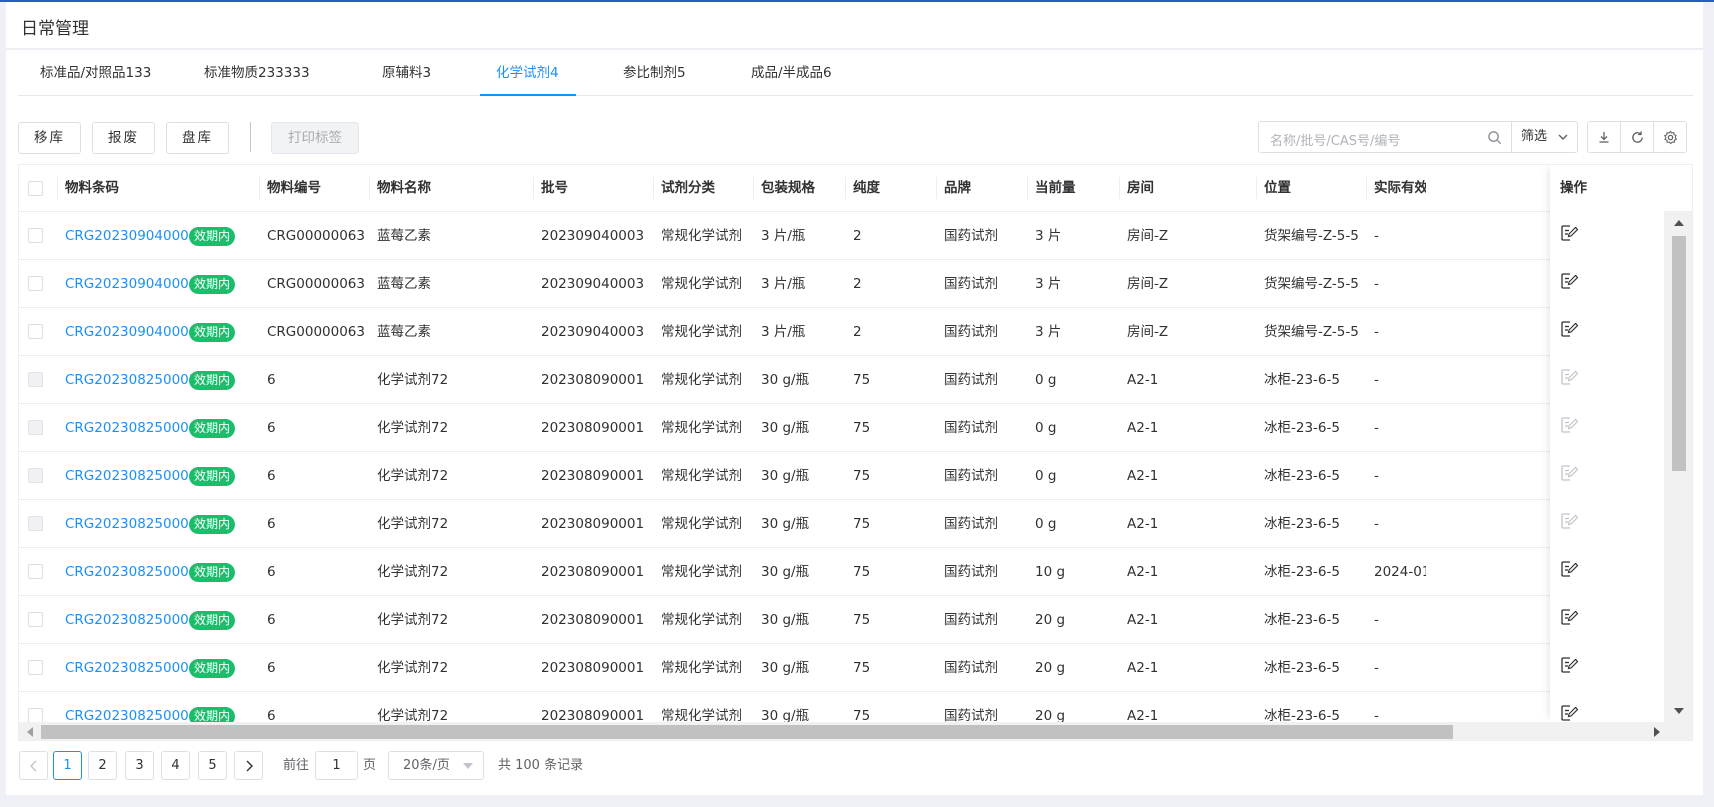  What do you see at coordinates (554, 188) in the screenshot?
I see `column-header-batch: 批号` at bounding box center [554, 188].